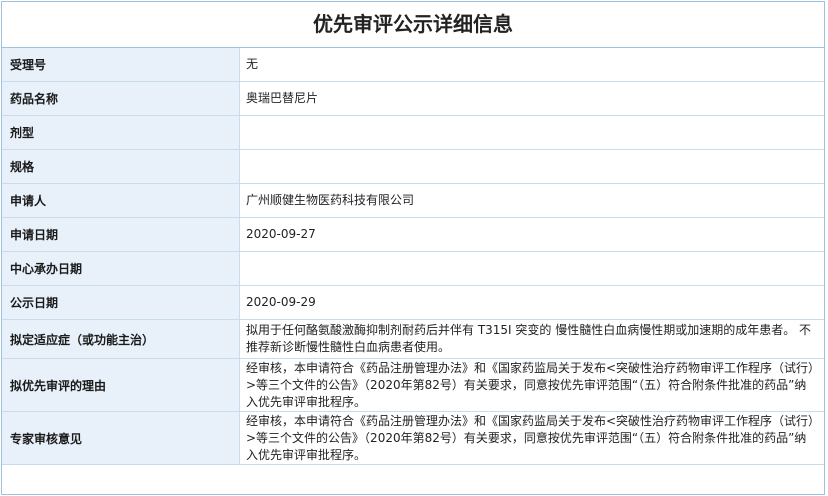 This screenshot has height=496, width=828. Describe the element at coordinates (531, 200) in the screenshot. I see `field-value-applicant: 广州顺健生物医药科技有限公司` at that location.